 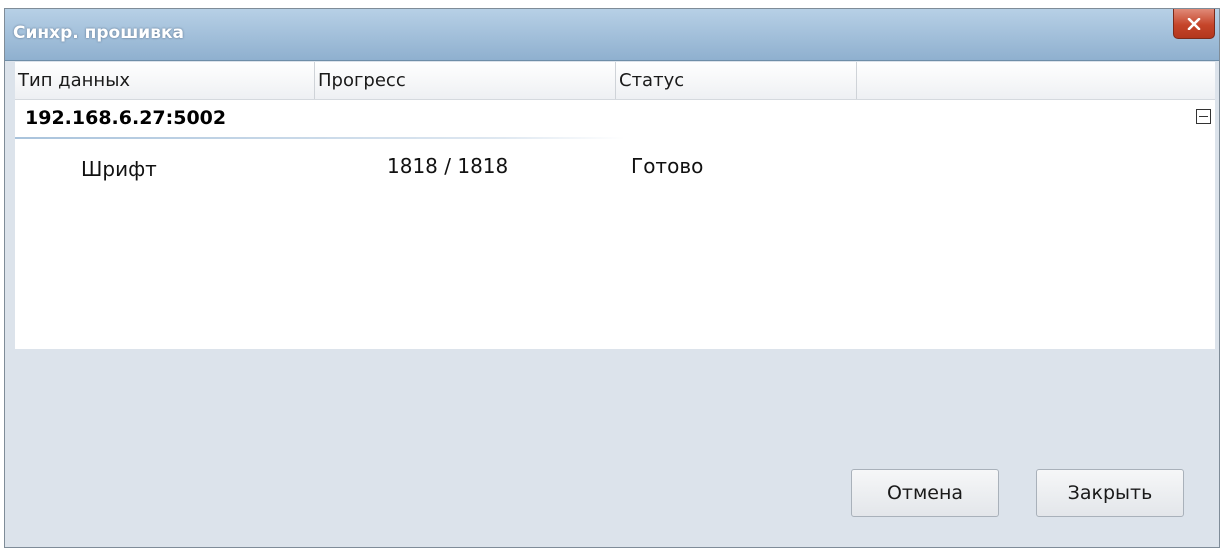 I want to click on group-label-device-address: 192.168.6.27:5002, so click(x=126, y=118).